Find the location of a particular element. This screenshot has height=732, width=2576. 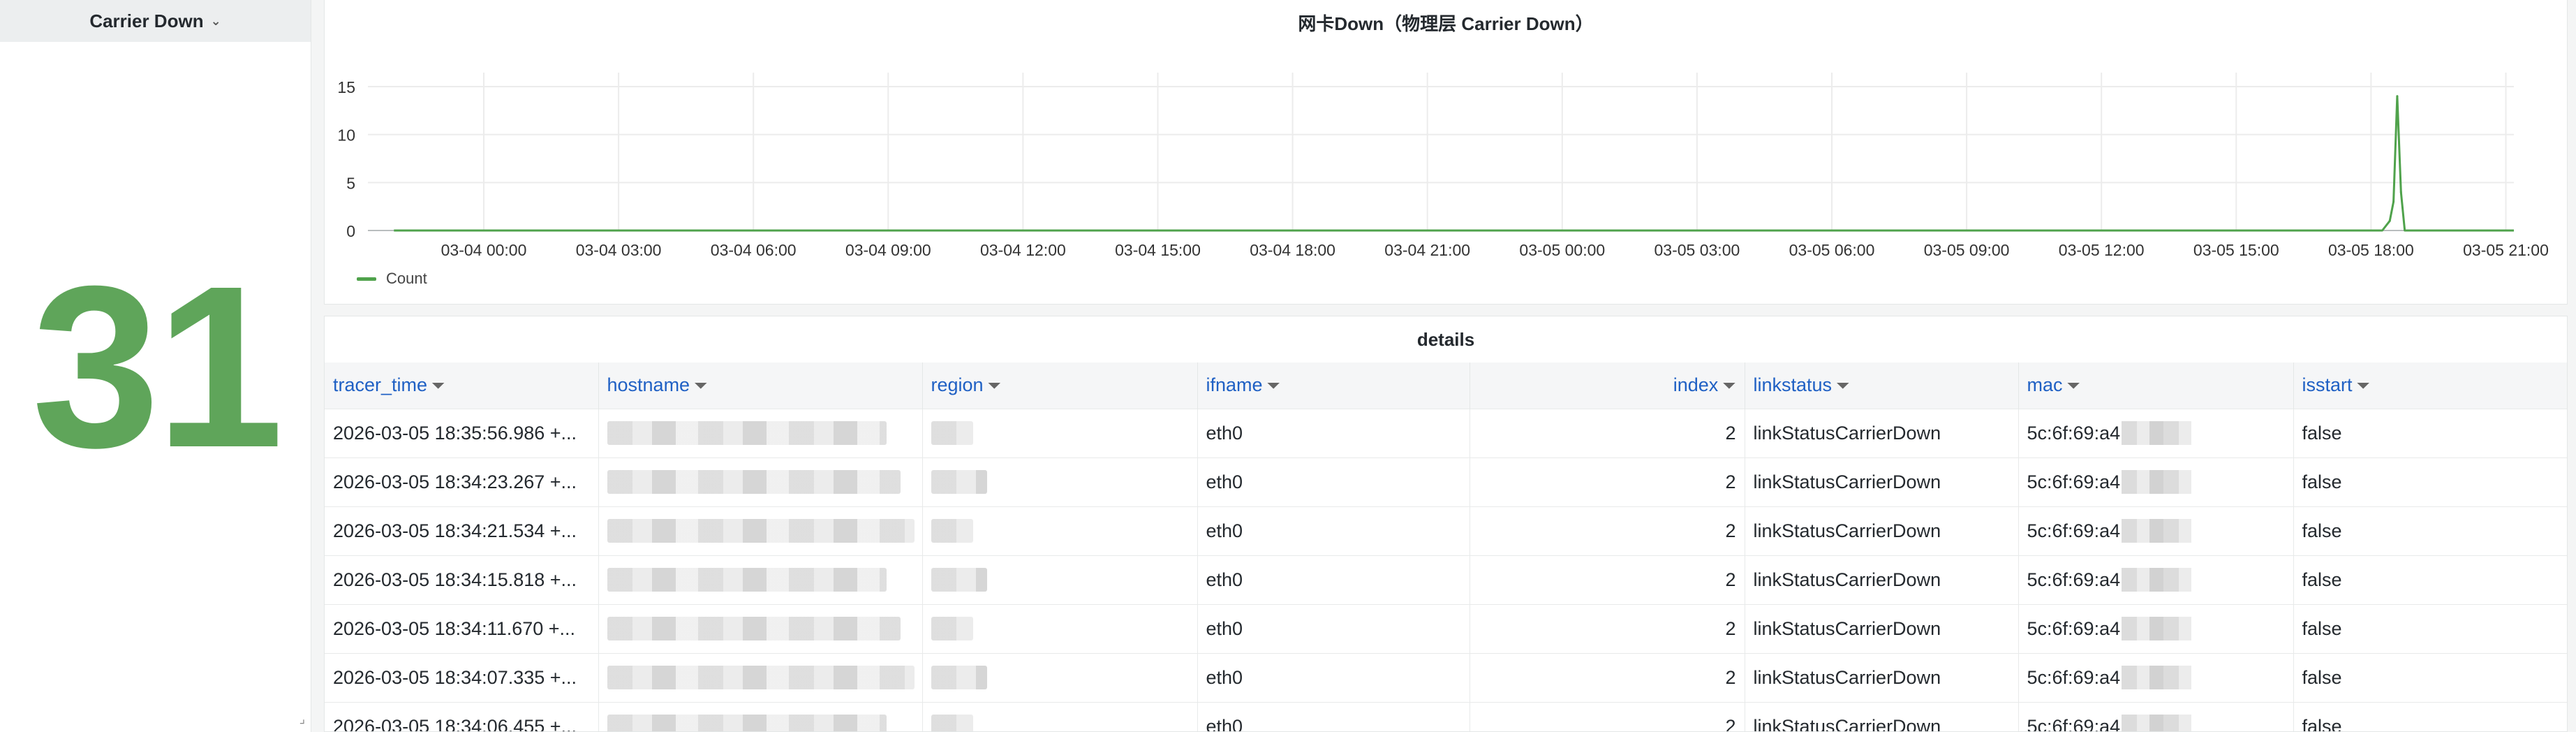

column-header-linkstatus: linkstatus ⏷ is located at coordinates (1881, 386).